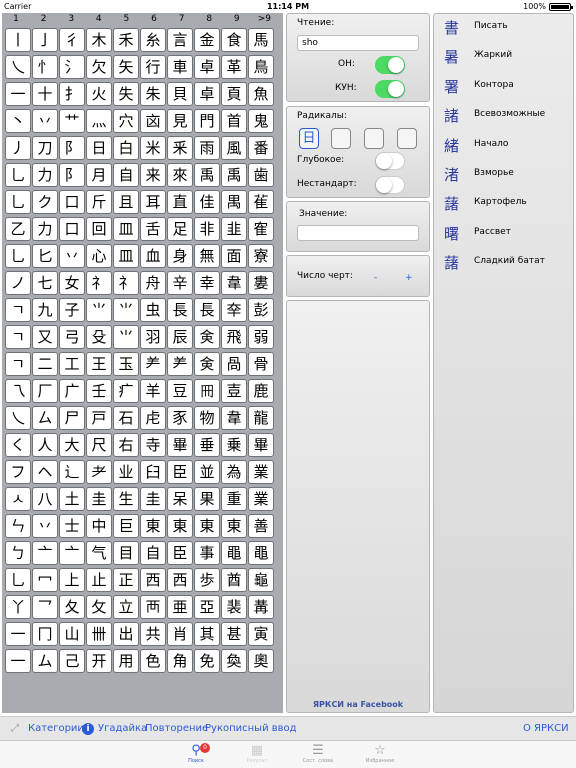  What do you see at coordinates (72, 607) in the screenshot?
I see `radical-cell: 夂` at bounding box center [72, 607].